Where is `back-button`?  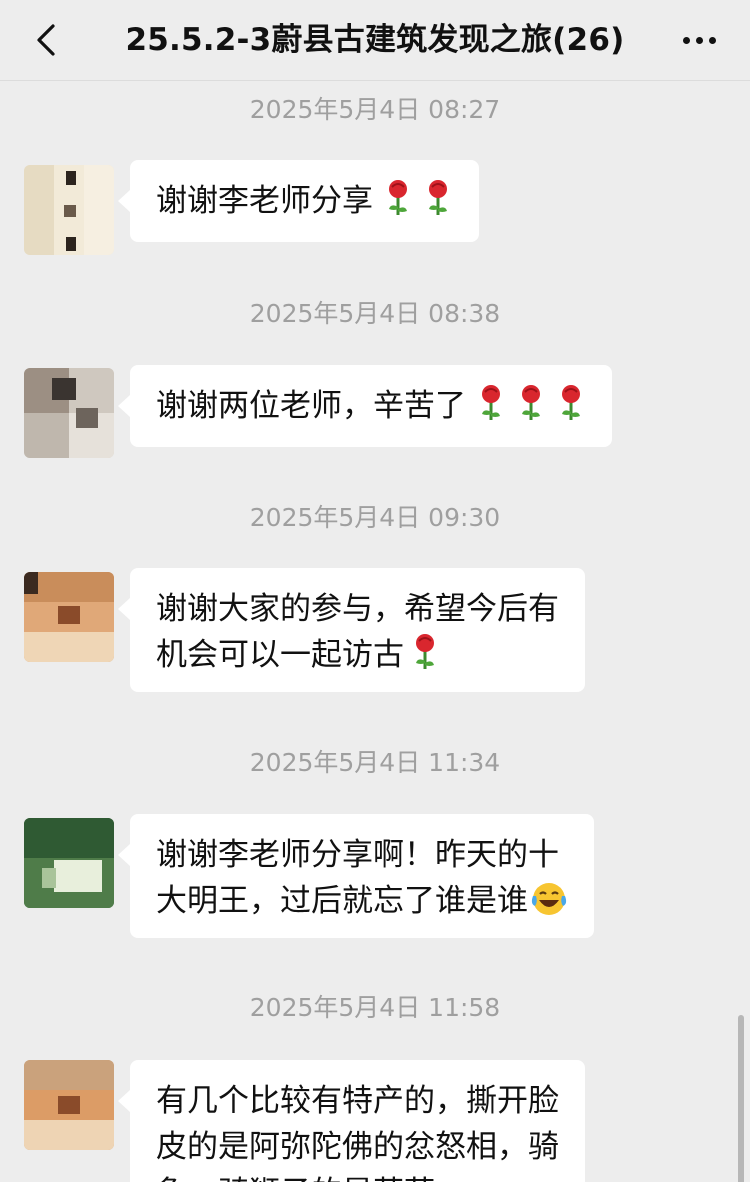 back-button is located at coordinates (46, 40).